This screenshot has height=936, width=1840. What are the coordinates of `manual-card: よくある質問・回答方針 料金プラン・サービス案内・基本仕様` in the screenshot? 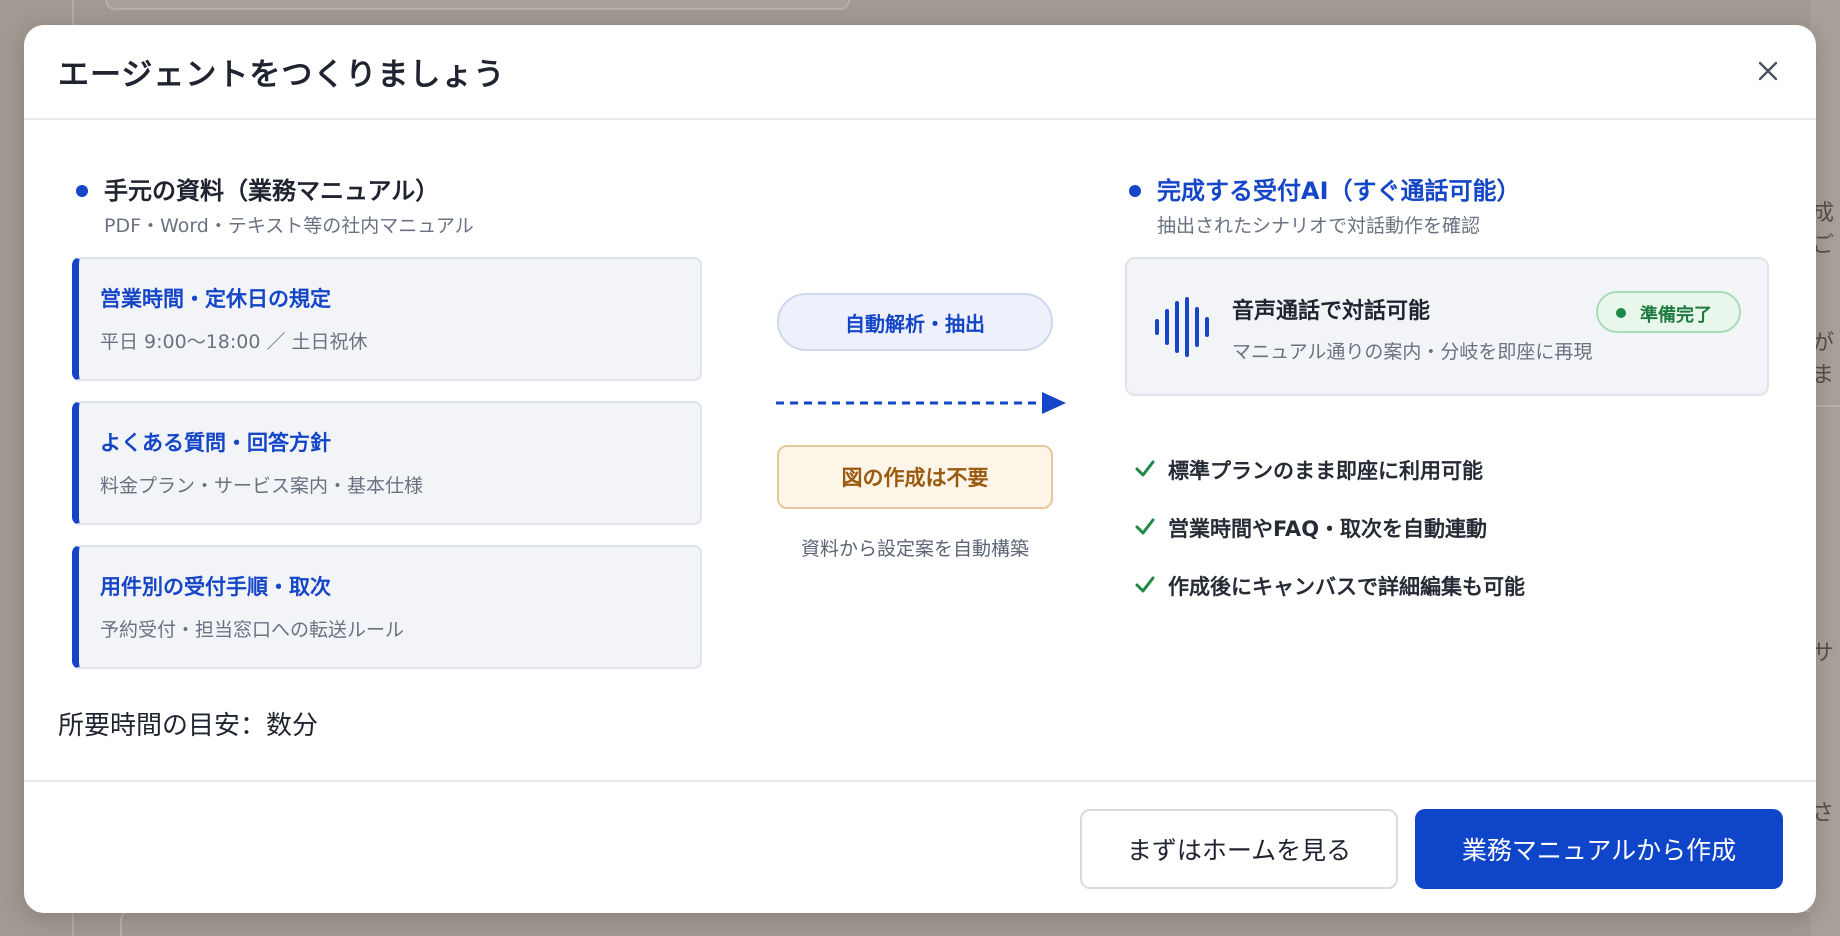 It's located at (387, 463).